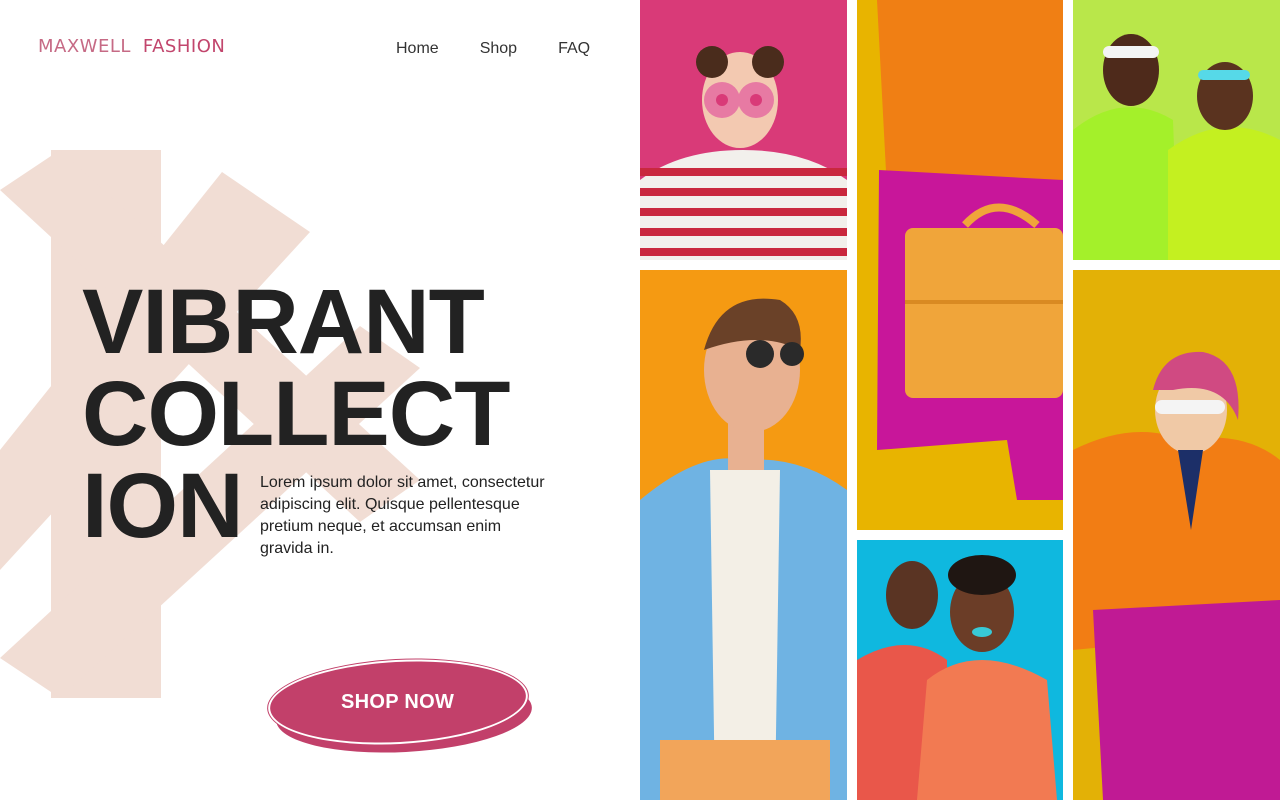  I want to click on woman-donuts-illustration, so click(743, 130).